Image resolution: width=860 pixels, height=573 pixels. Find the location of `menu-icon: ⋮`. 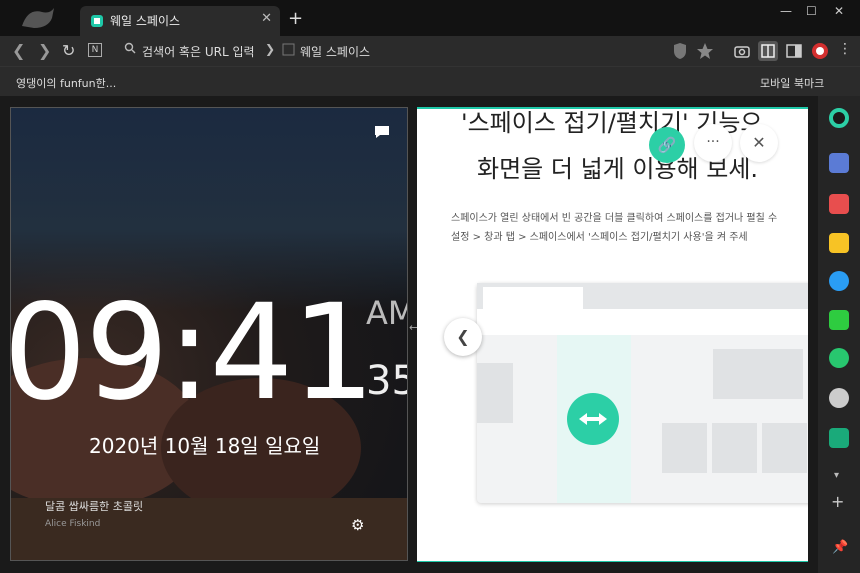

menu-icon: ⋮ is located at coordinates (845, 49).